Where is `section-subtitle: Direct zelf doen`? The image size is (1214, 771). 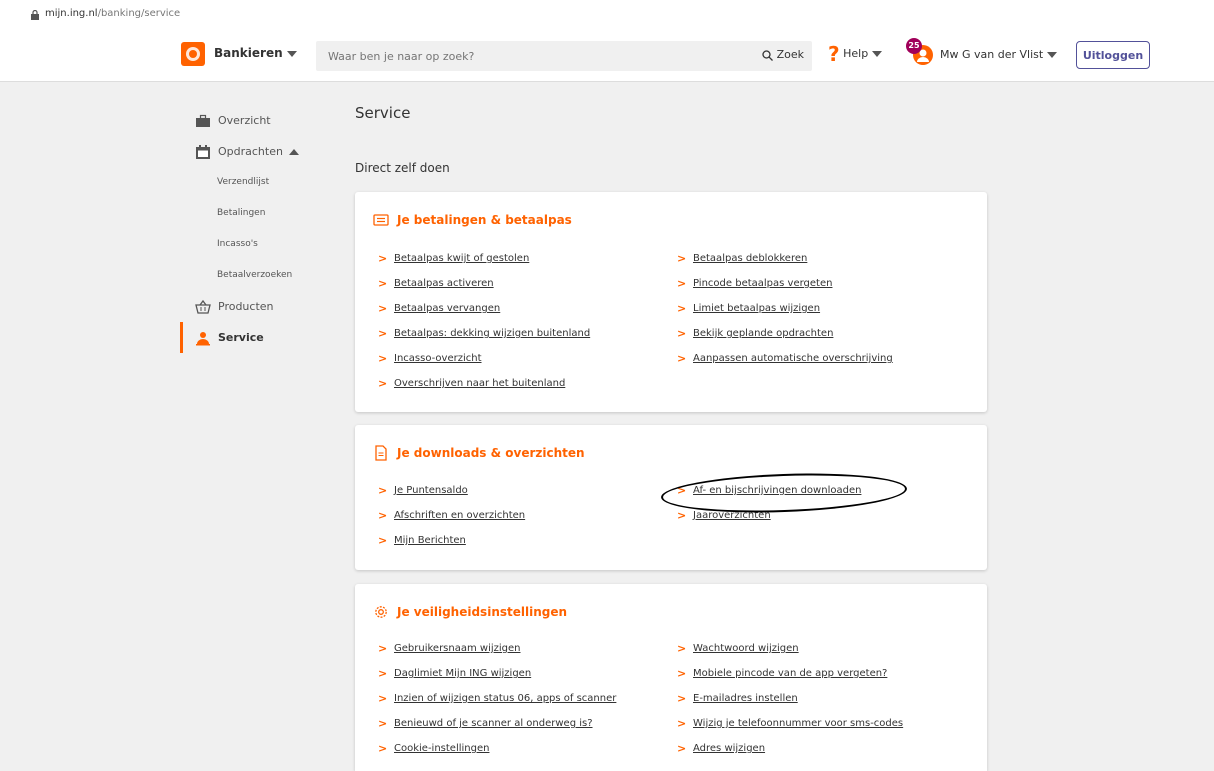 section-subtitle: Direct zelf doen is located at coordinates (402, 168).